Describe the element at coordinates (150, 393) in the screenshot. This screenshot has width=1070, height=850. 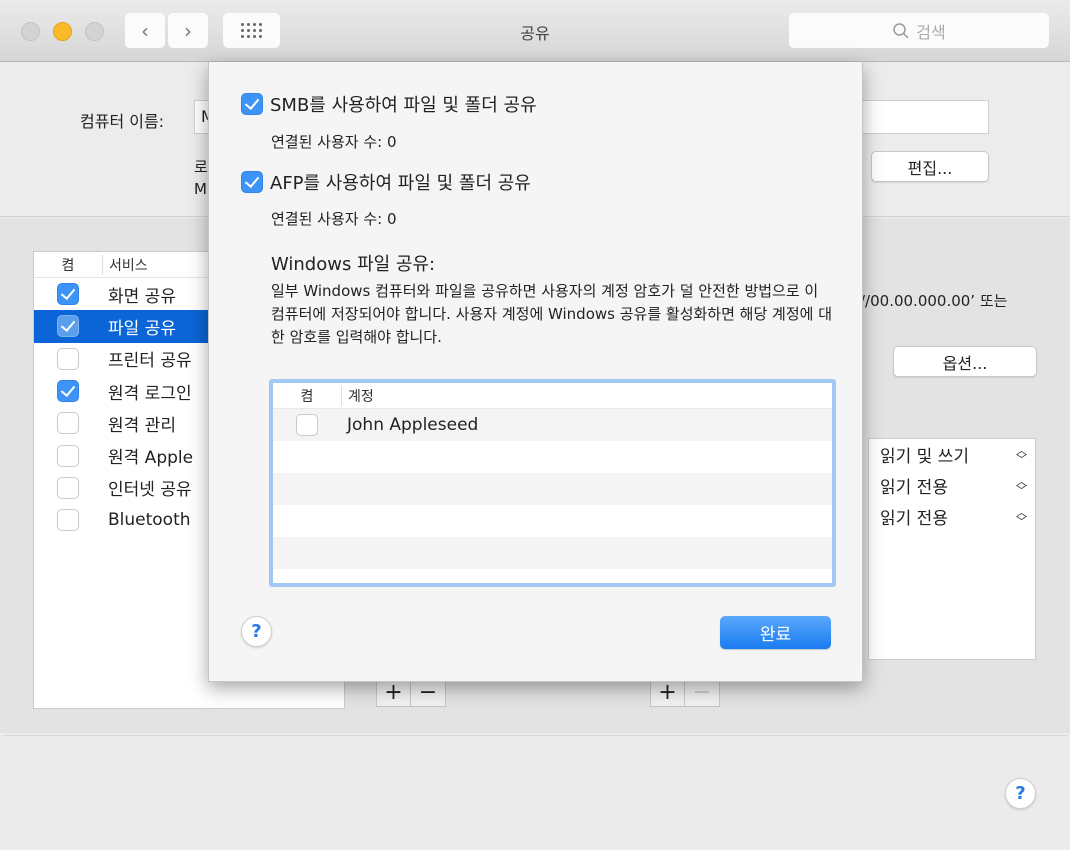
I see `service-label: 원격 로그인` at that location.